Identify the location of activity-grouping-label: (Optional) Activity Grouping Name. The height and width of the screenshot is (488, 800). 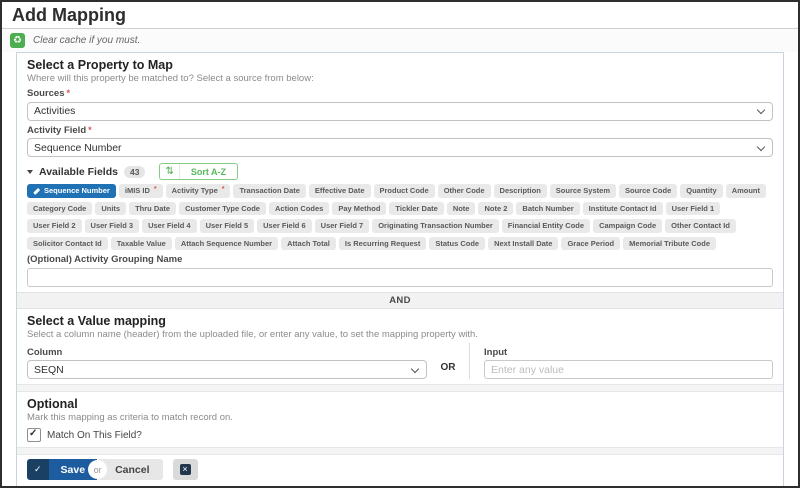
(105, 259).